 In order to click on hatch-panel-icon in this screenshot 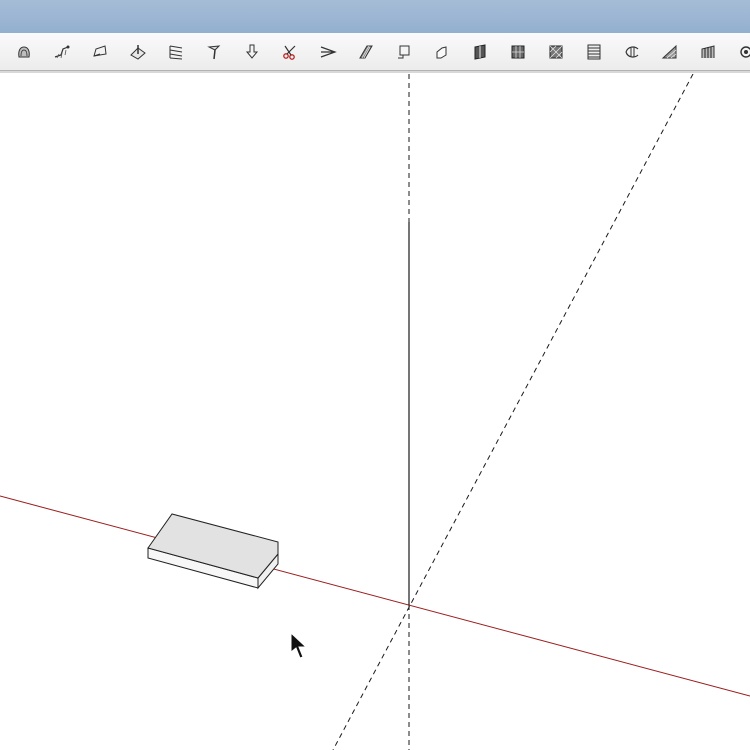, I will do `click(366, 52)`.